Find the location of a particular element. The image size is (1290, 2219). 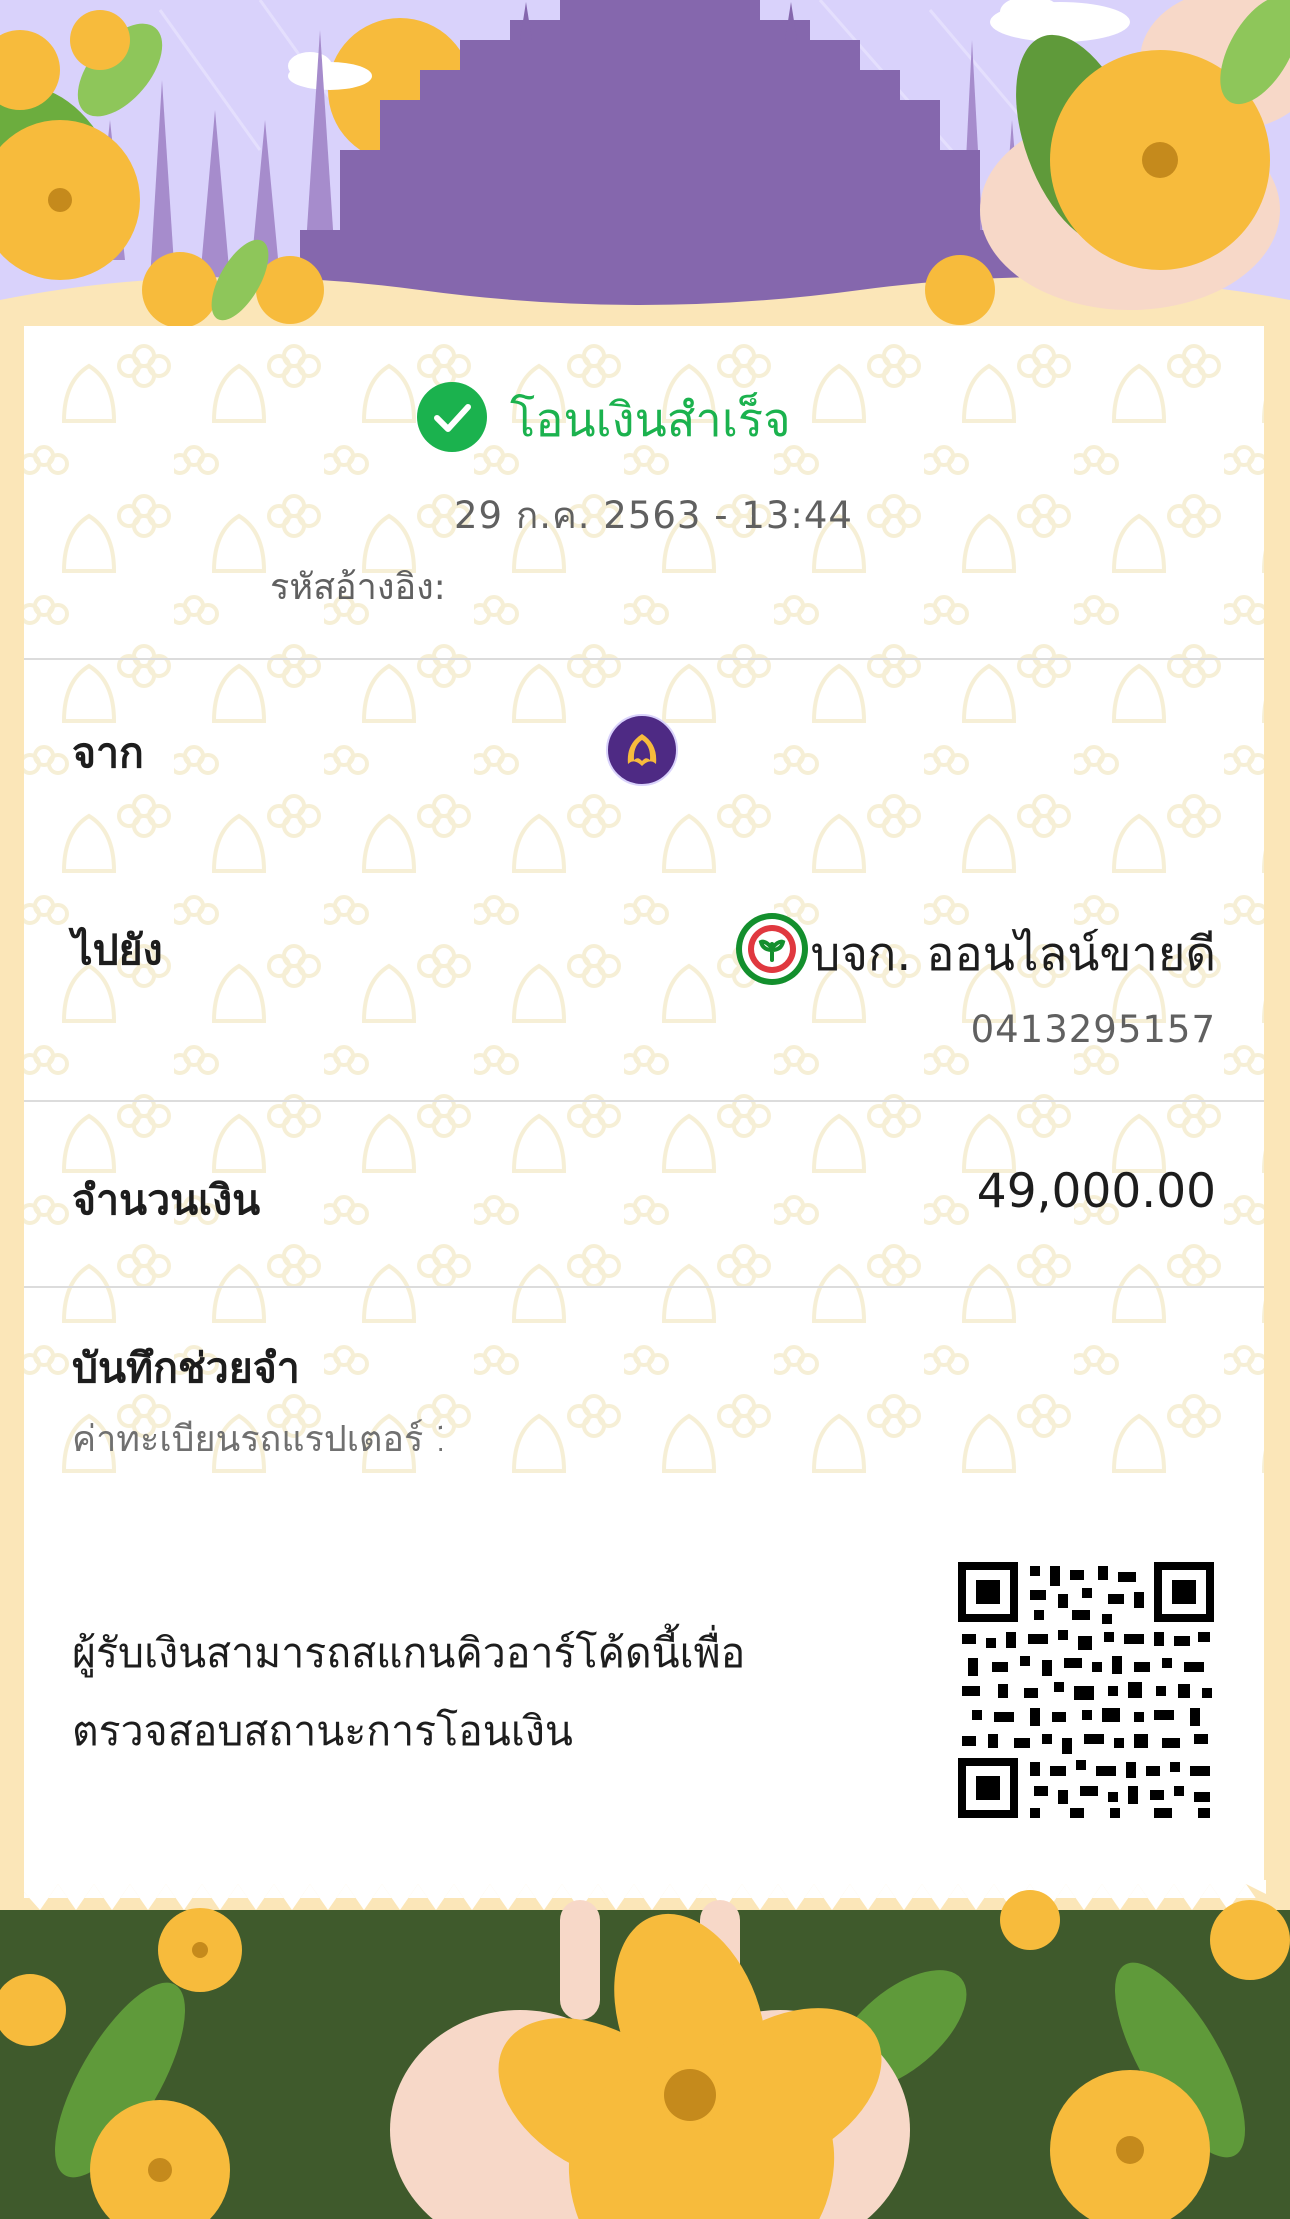

scb-bank-logo-icon is located at coordinates (642, 750).